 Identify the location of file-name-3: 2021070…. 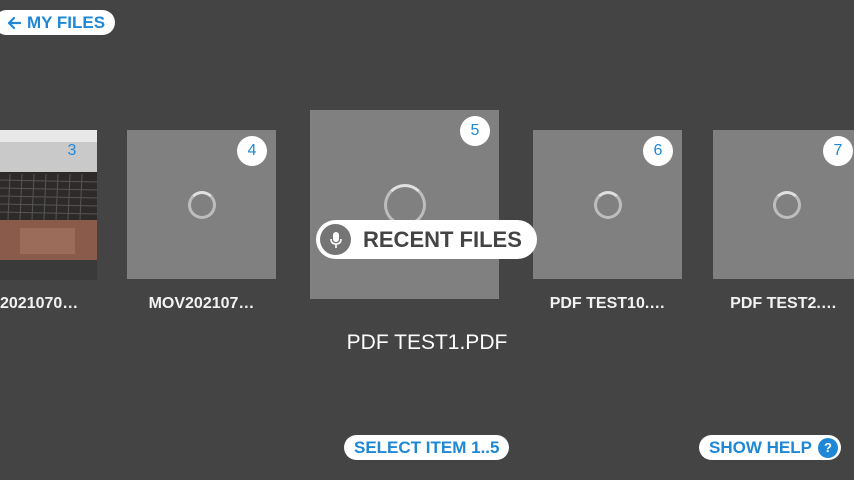
(39, 303).